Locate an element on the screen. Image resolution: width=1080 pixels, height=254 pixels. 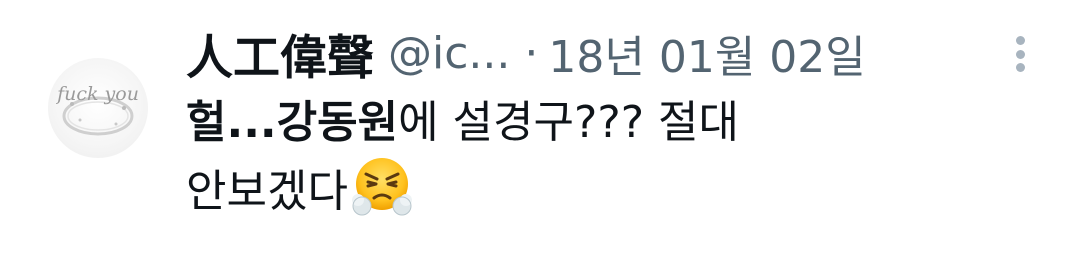
ring-photo-image: fuck you is located at coordinates (97, 109).